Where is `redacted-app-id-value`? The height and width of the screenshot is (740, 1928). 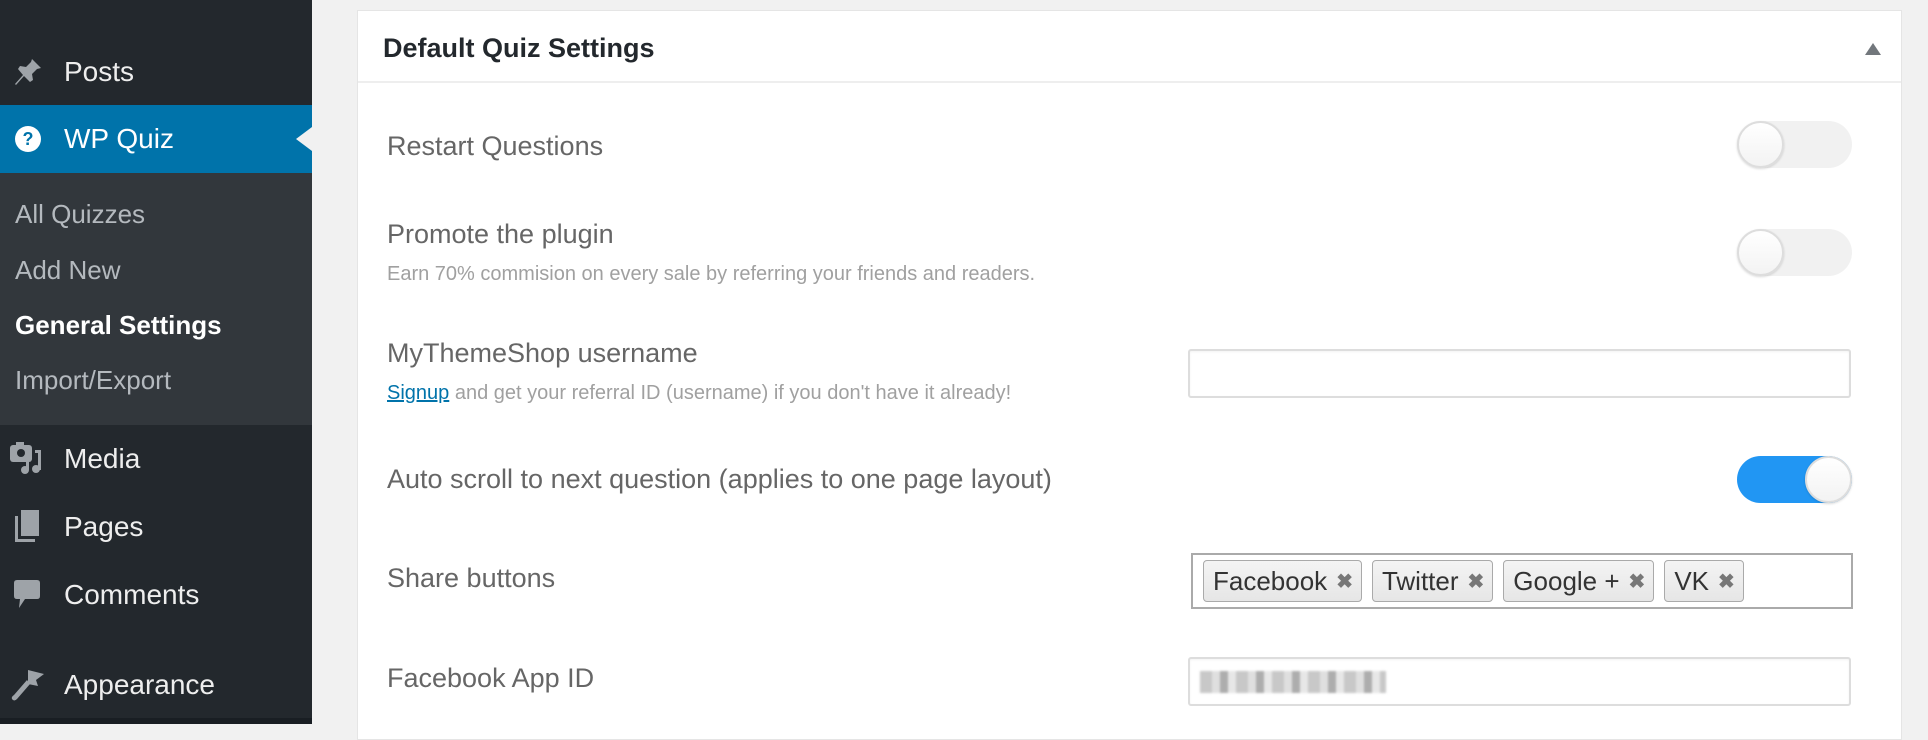 redacted-app-id-value is located at coordinates (1293, 682).